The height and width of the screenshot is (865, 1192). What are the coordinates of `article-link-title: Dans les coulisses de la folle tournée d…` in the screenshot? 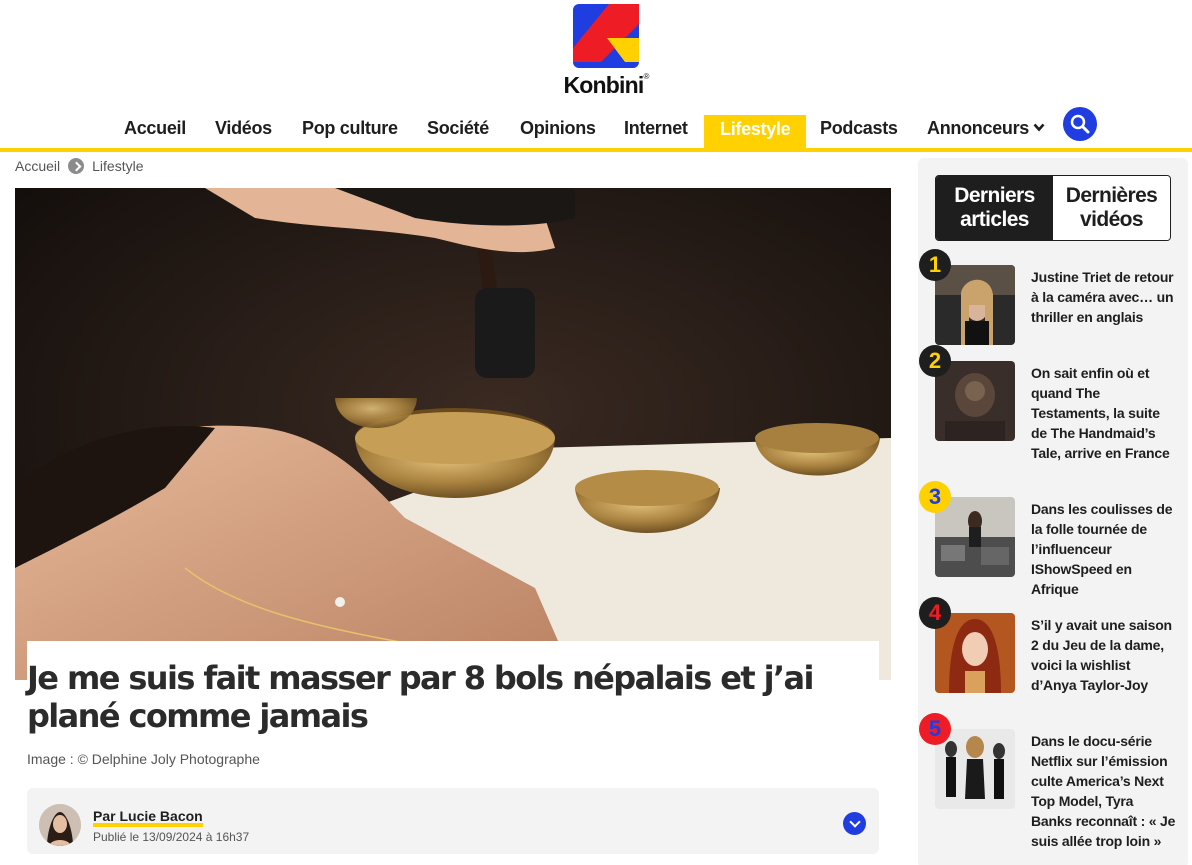 It's located at (1102, 549).